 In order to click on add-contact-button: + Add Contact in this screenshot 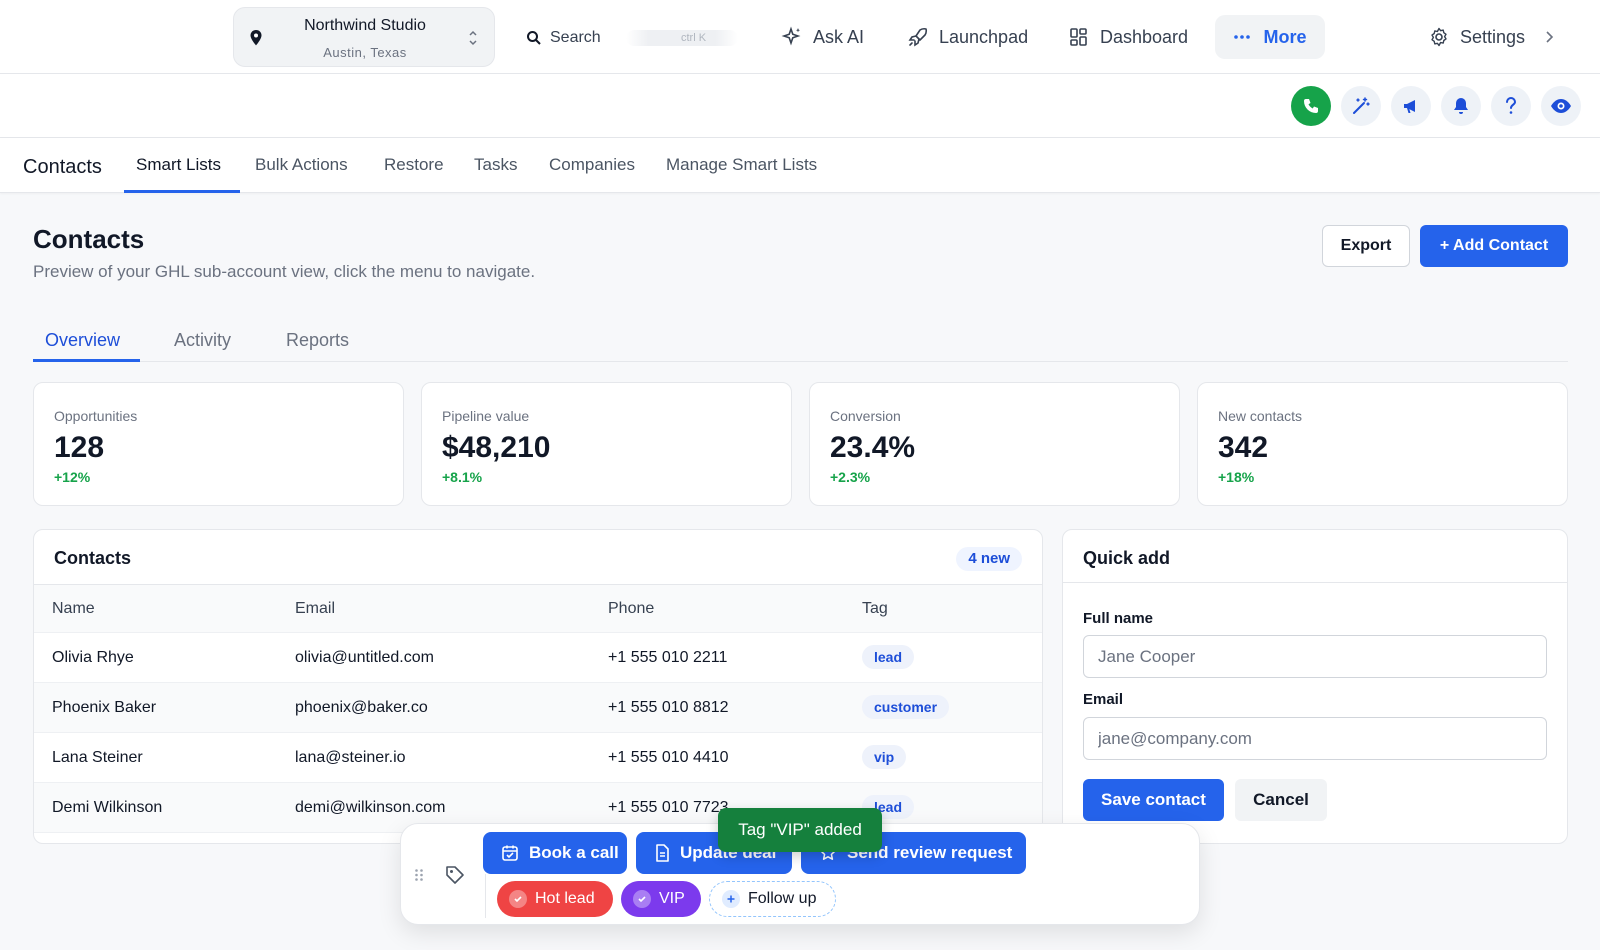, I will do `click(1494, 246)`.